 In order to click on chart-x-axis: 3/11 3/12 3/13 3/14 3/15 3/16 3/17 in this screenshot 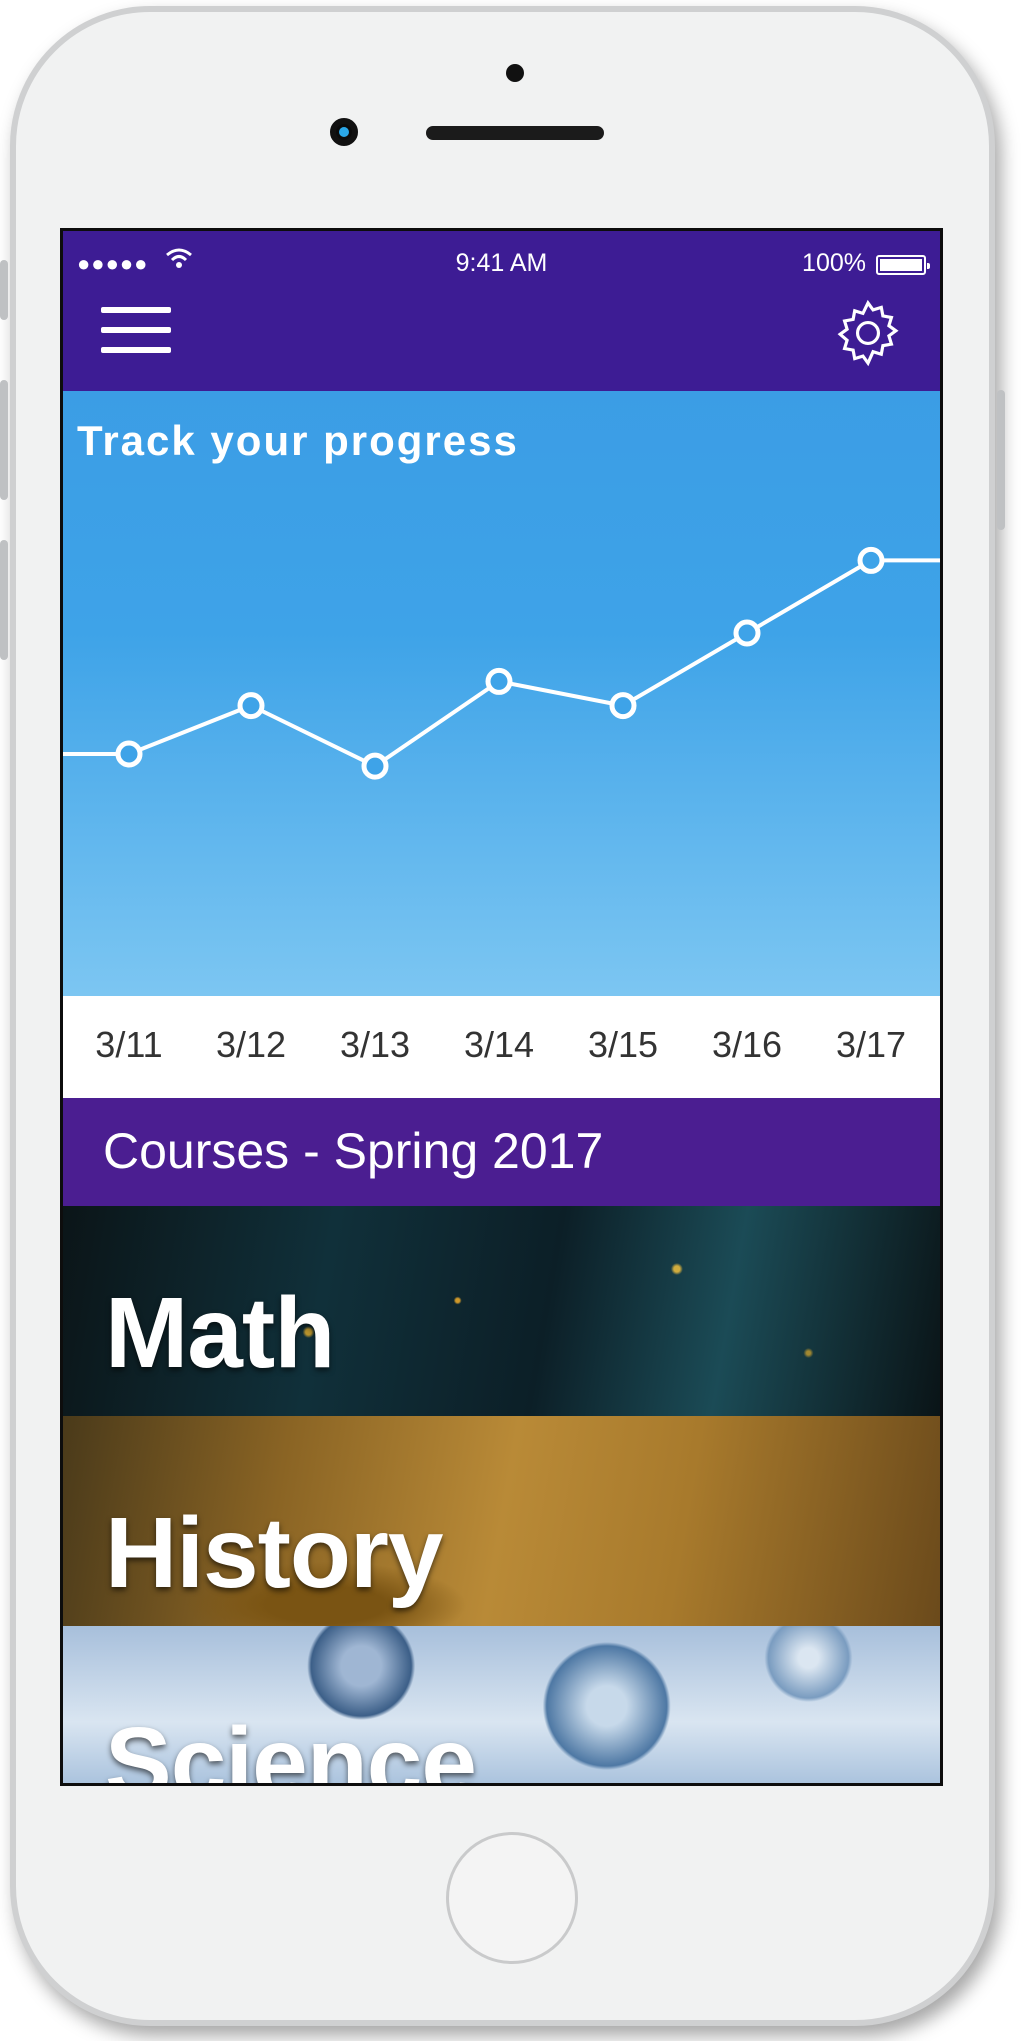, I will do `click(501, 1047)`.